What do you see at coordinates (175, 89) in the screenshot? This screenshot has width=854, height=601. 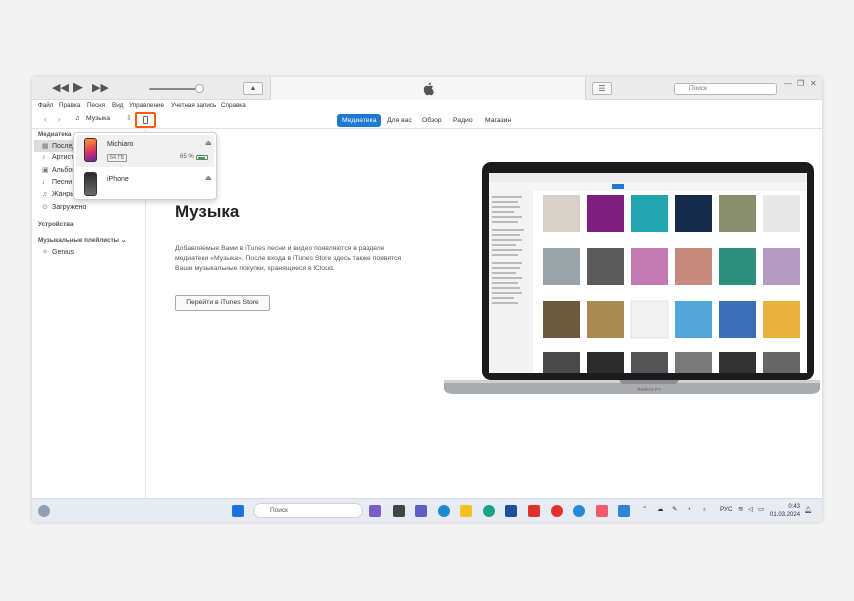 I see `volume-slider` at bounding box center [175, 89].